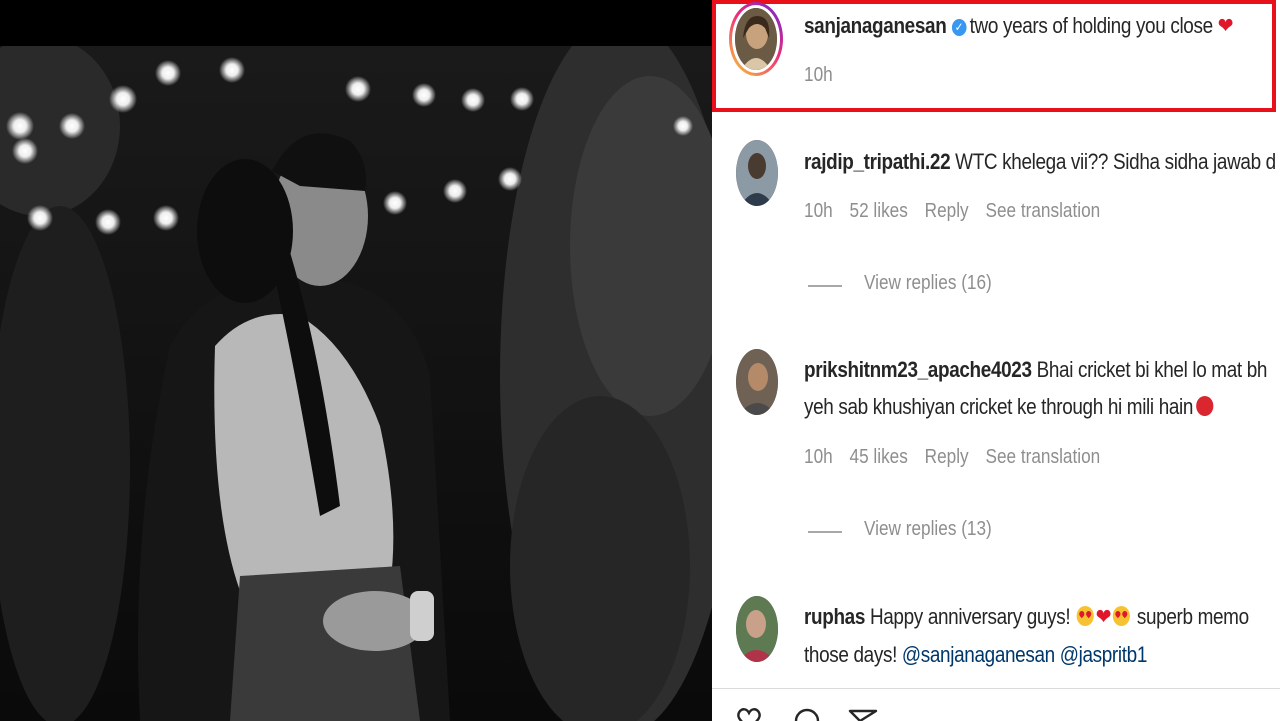  Describe the element at coordinates (928, 529) in the screenshot. I see `view-replies-button: View replies (13)` at that location.